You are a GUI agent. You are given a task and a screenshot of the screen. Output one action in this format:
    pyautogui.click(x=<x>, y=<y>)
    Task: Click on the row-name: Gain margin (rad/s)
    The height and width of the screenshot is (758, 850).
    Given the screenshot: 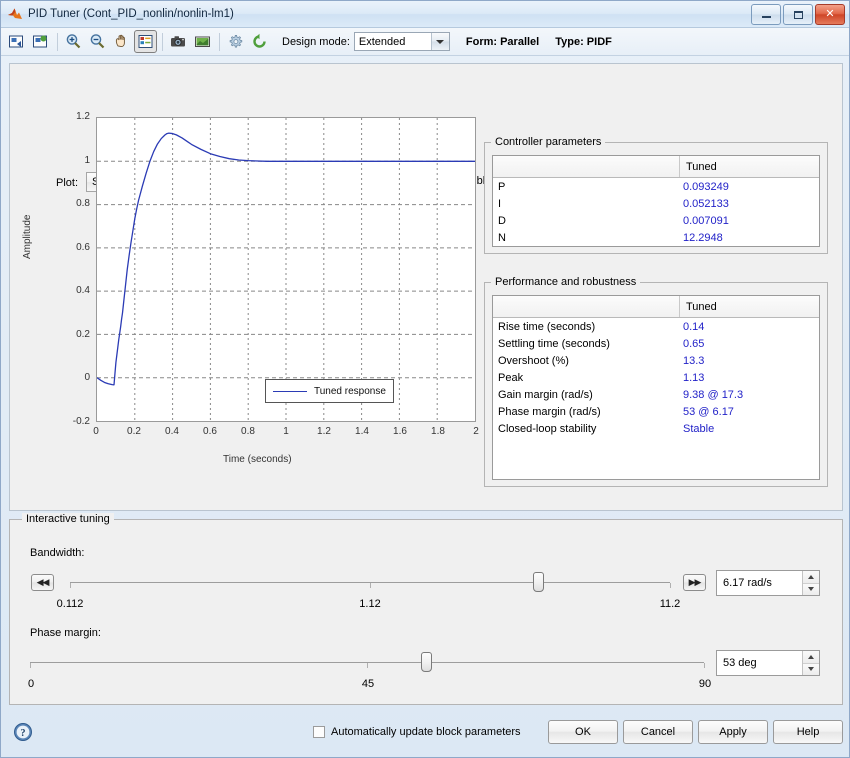 What is the action you would take?
    pyautogui.click(x=545, y=394)
    